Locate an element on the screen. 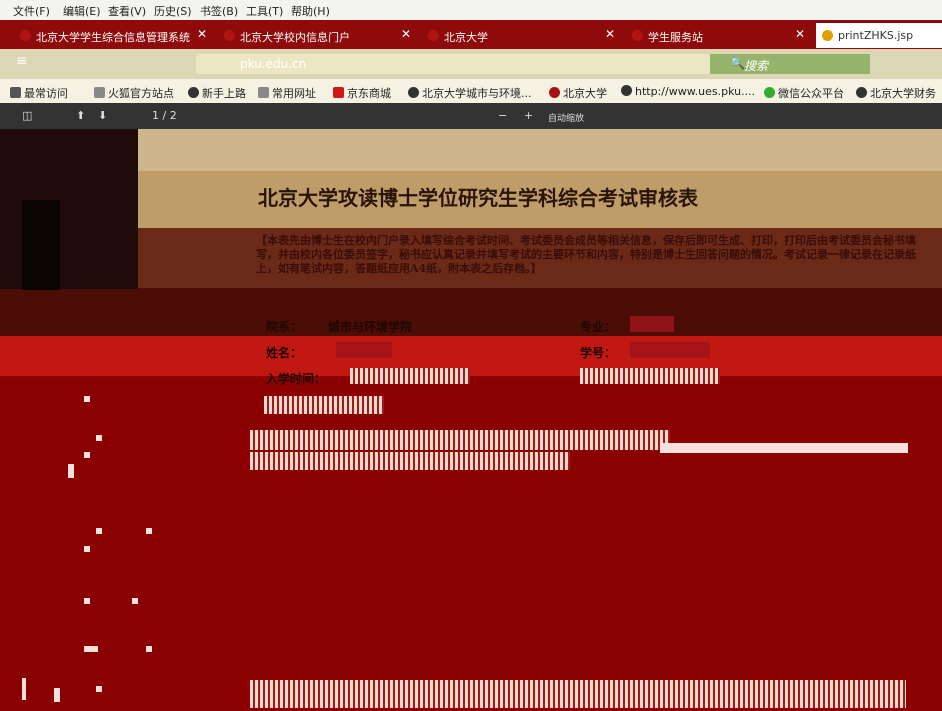 This screenshot has height=711, width=942. next-page-icon: ⬇ is located at coordinates (102, 115).